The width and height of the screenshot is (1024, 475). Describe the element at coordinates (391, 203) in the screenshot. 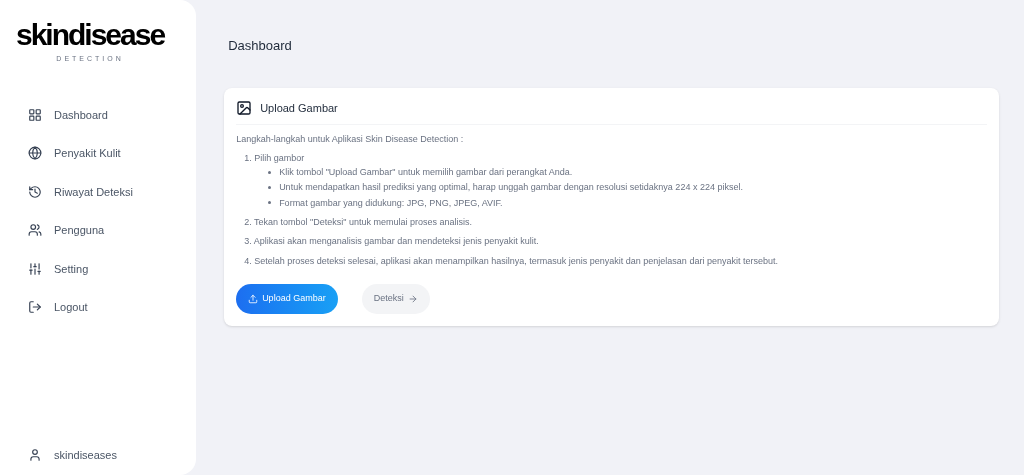

I see `bullet-text: Format gambar yang didukung: JPG, PNG, JPEG, AVIF.` at that location.